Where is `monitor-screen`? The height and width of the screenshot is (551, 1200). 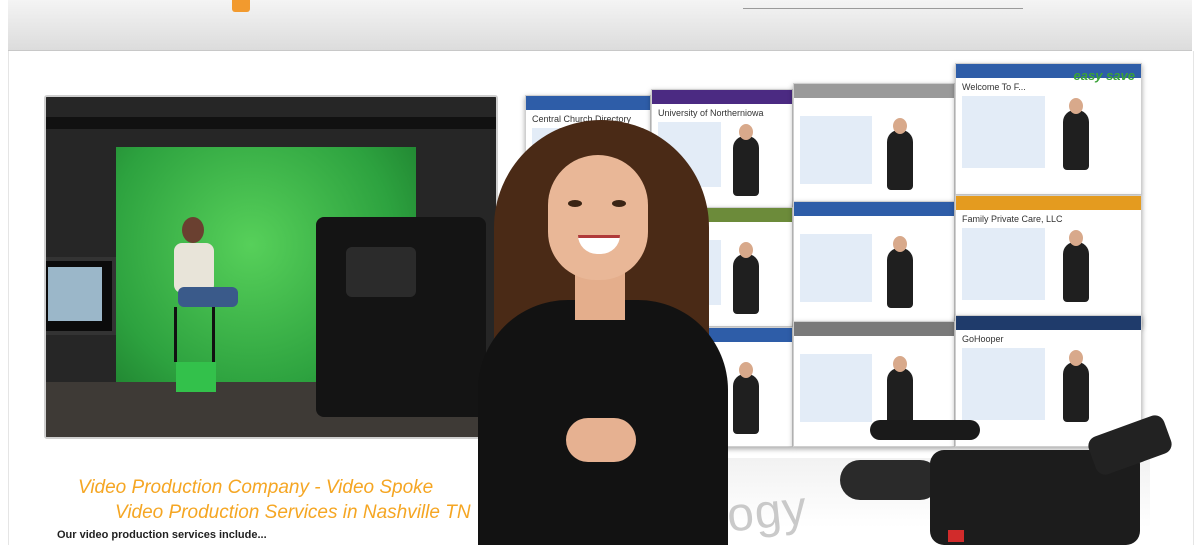 monitor-screen is located at coordinates (75, 294).